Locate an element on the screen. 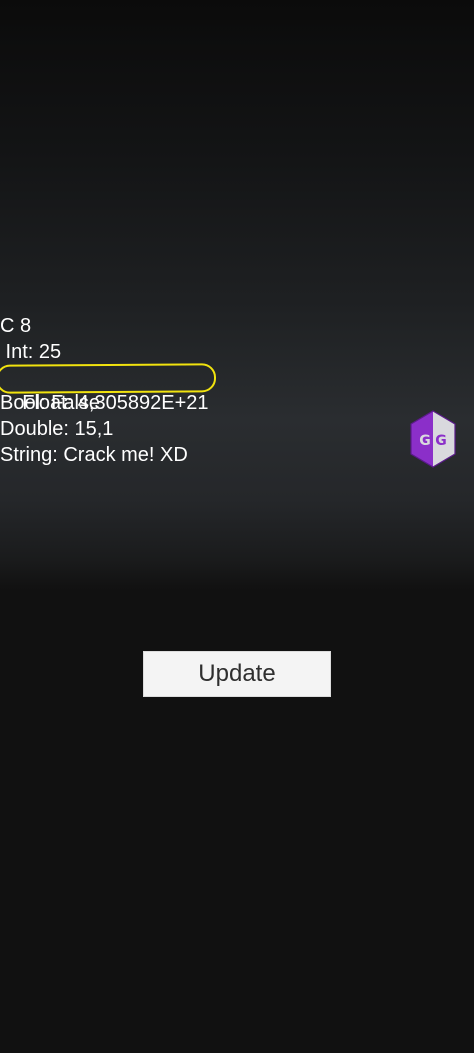  update-button: Update is located at coordinates (237, 674).